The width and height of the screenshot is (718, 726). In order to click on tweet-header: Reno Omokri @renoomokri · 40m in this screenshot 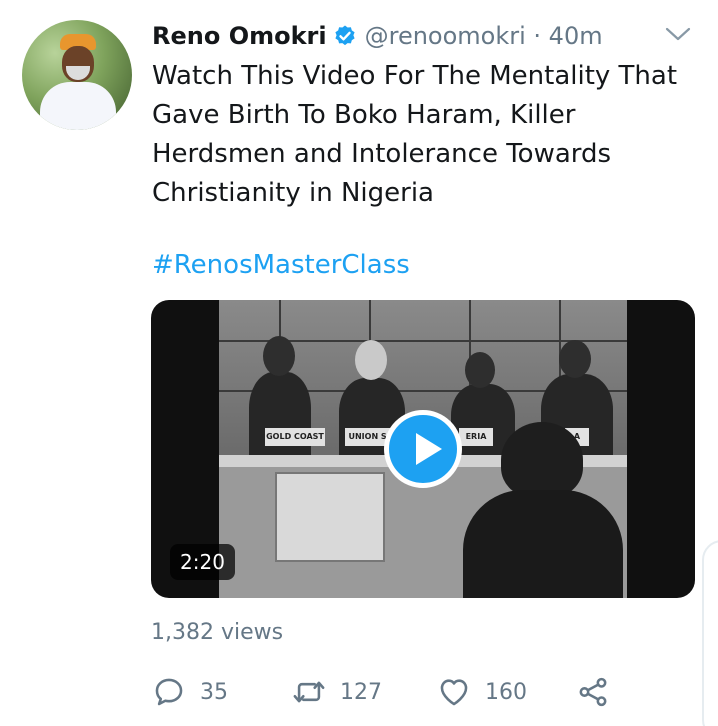, I will do `click(377, 36)`.